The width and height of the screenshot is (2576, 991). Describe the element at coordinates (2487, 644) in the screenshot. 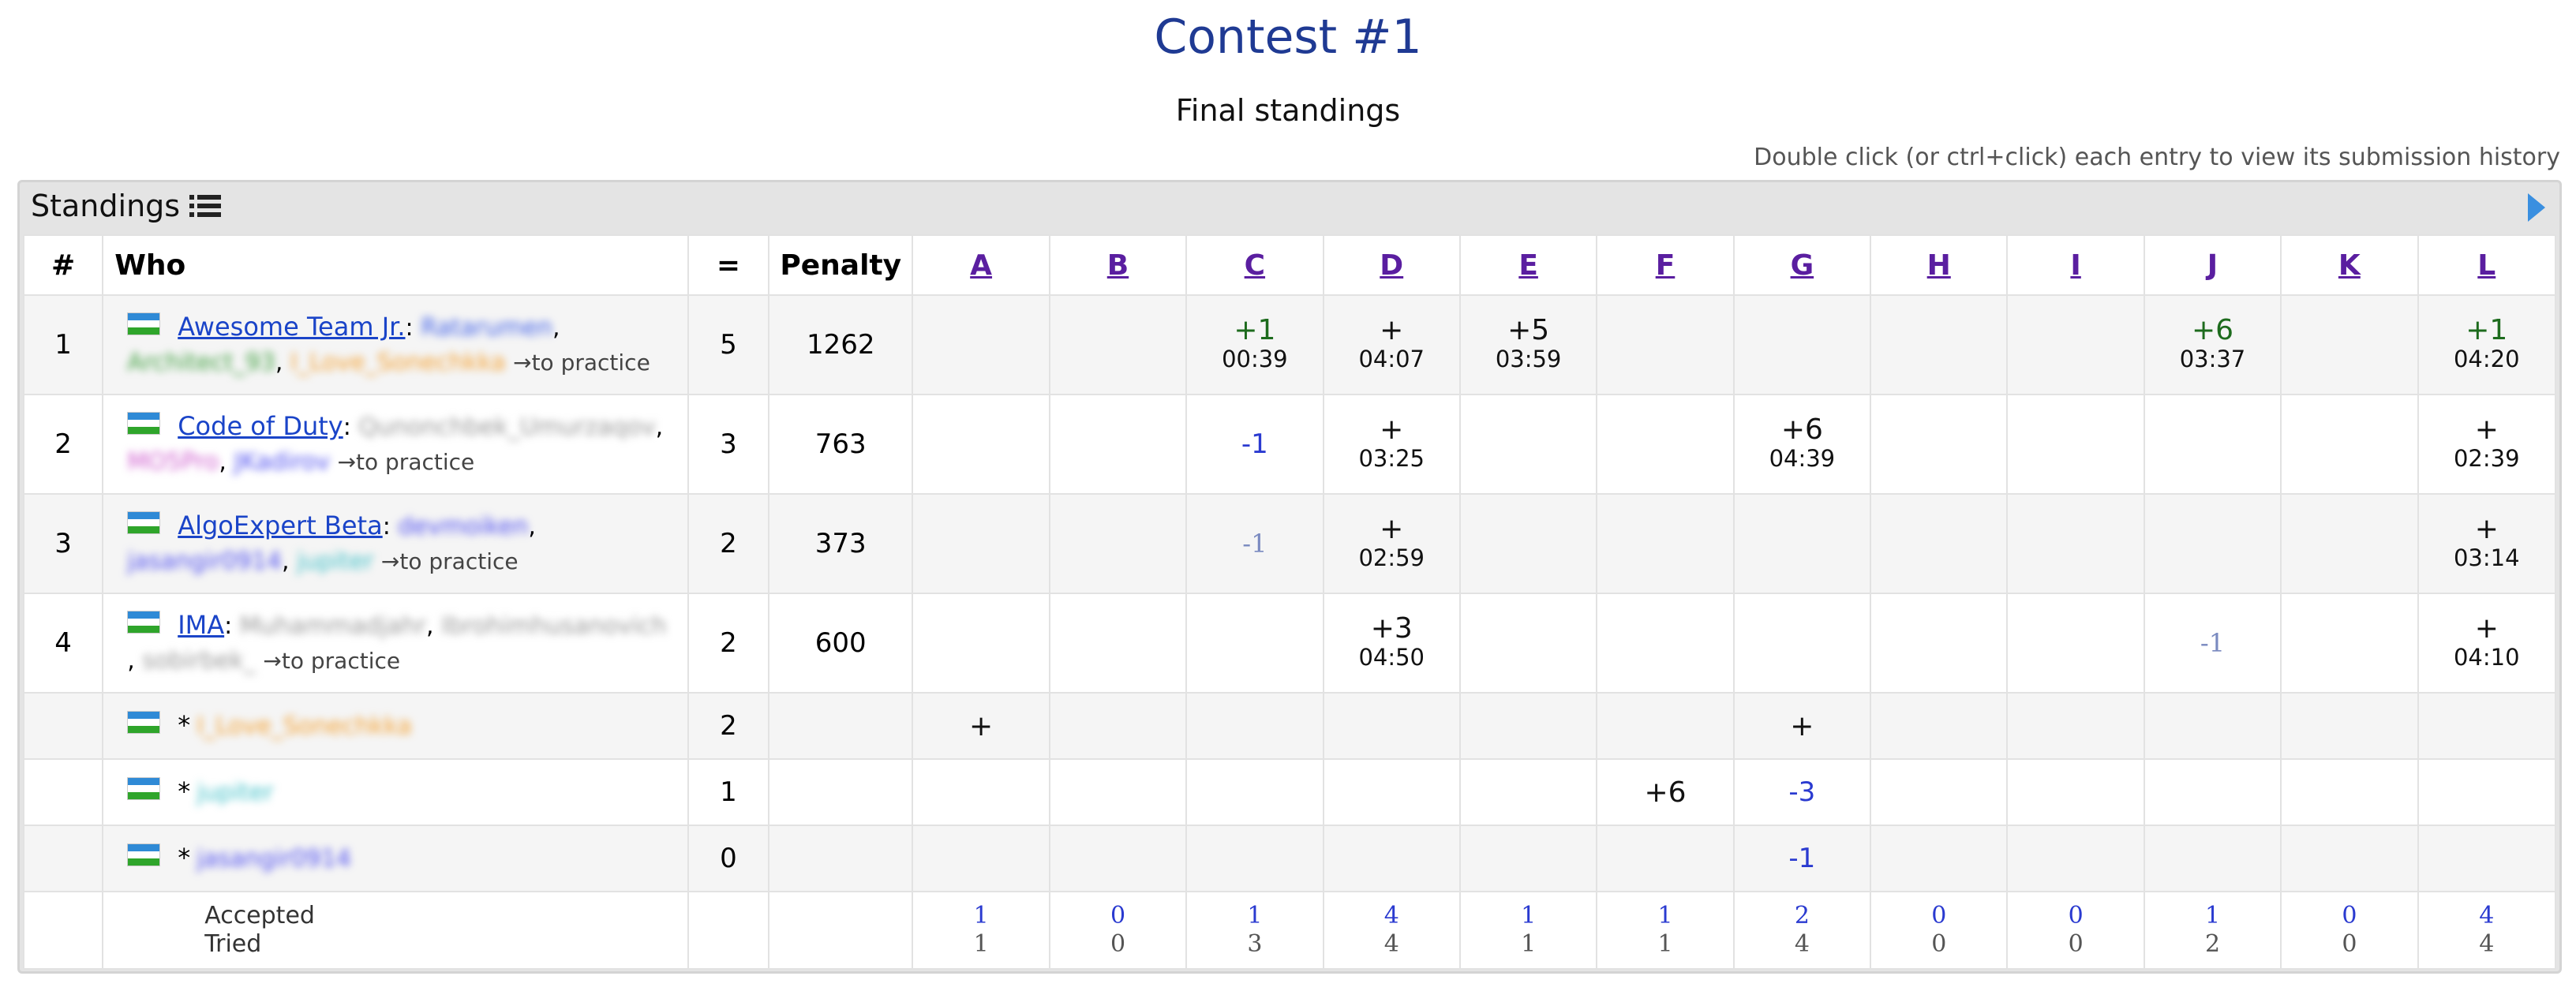

I see `problem-cell-l: +04:10` at that location.